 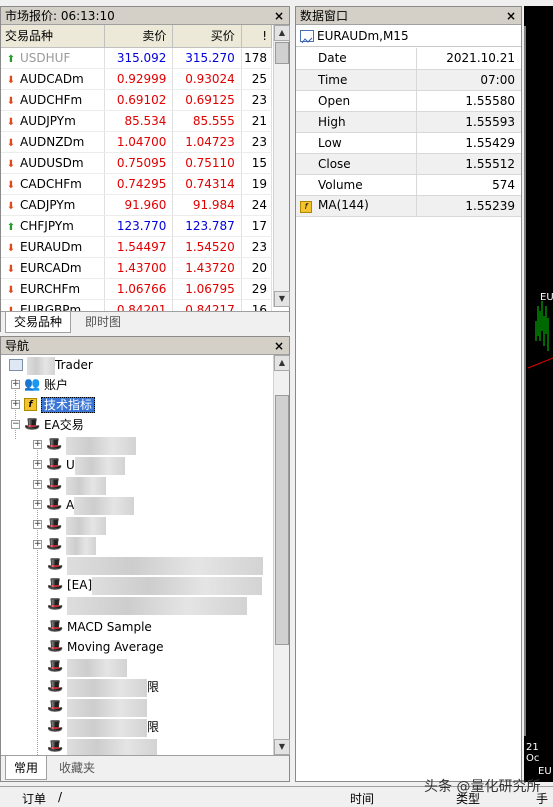 What do you see at coordinates (257, 268) in the screenshot?
I see `row-spread: 20` at bounding box center [257, 268].